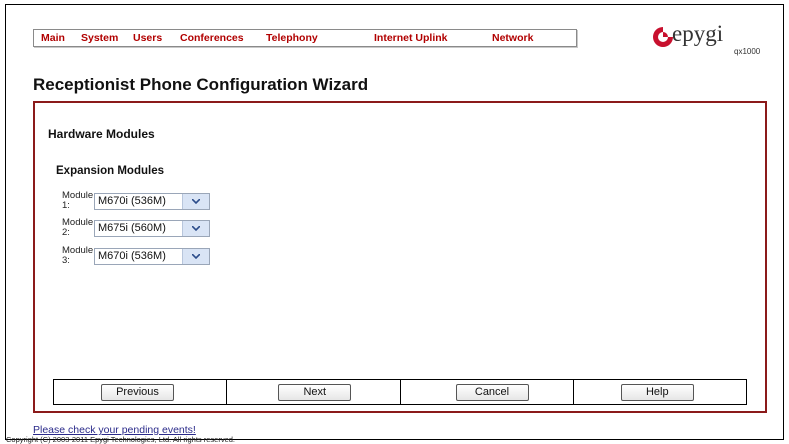 Image resolution: width=789 pixels, height=444 pixels. I want to click on menu-item-system: System, so click(99, 38).